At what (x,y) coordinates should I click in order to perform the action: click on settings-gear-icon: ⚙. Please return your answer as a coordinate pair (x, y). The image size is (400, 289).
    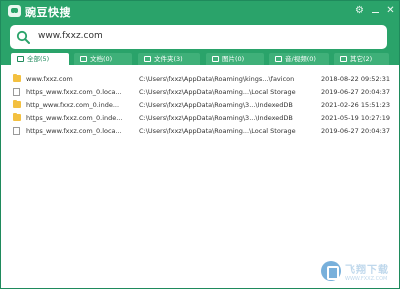
    Looking at the image, I should click on (359, 10).